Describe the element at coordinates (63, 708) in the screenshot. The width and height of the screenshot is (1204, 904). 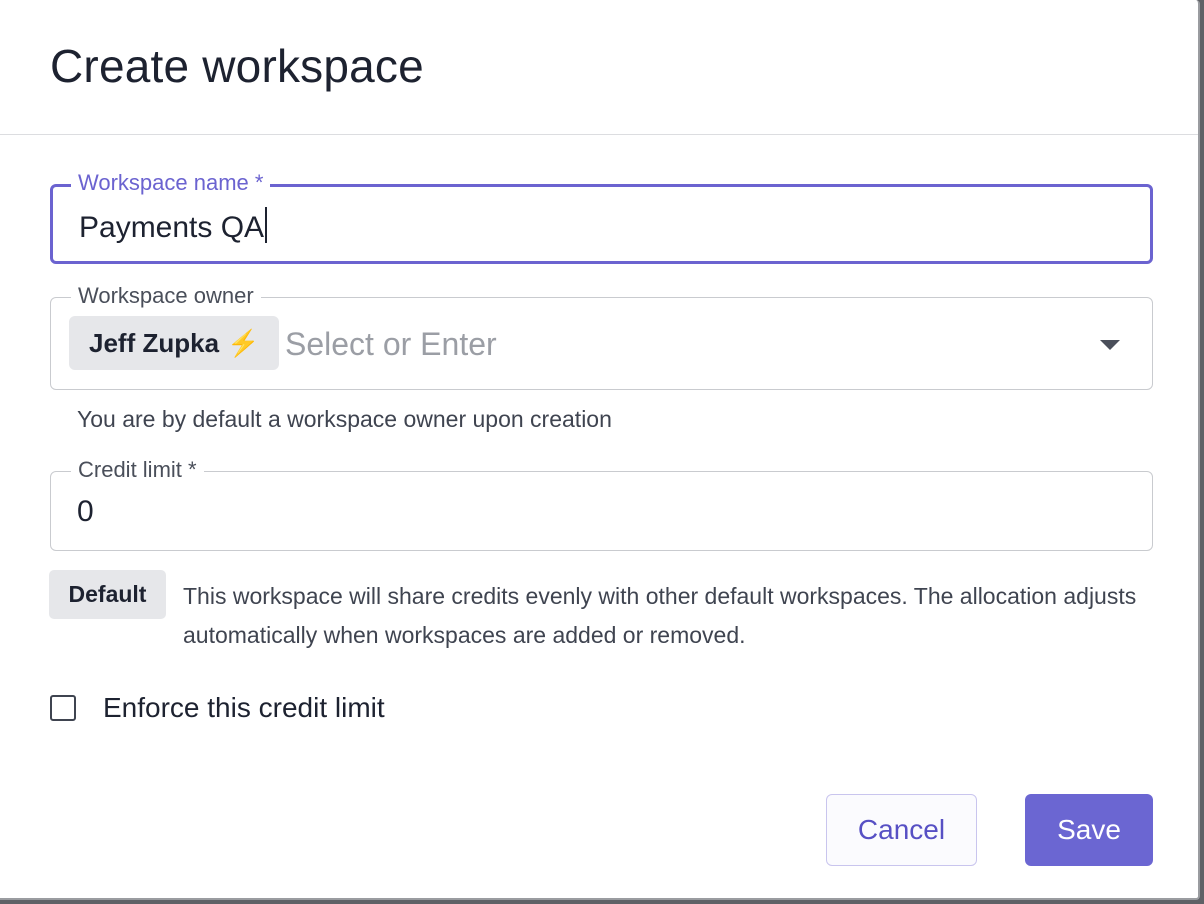
I see `enforce-credit-limit-checkbox` at that location.